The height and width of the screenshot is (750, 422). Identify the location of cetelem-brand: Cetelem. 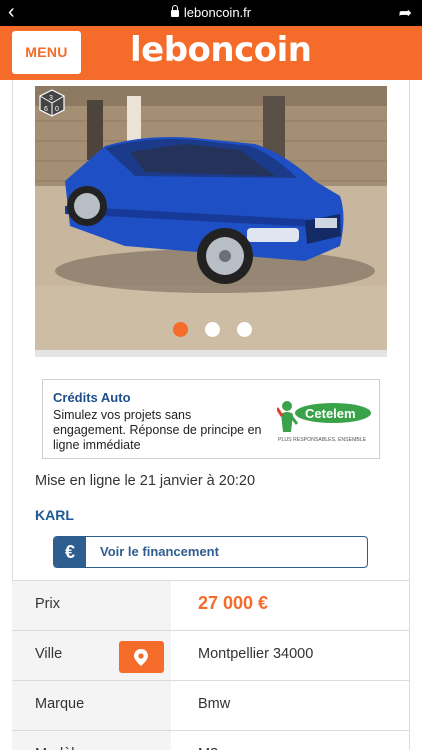
(330, 413).